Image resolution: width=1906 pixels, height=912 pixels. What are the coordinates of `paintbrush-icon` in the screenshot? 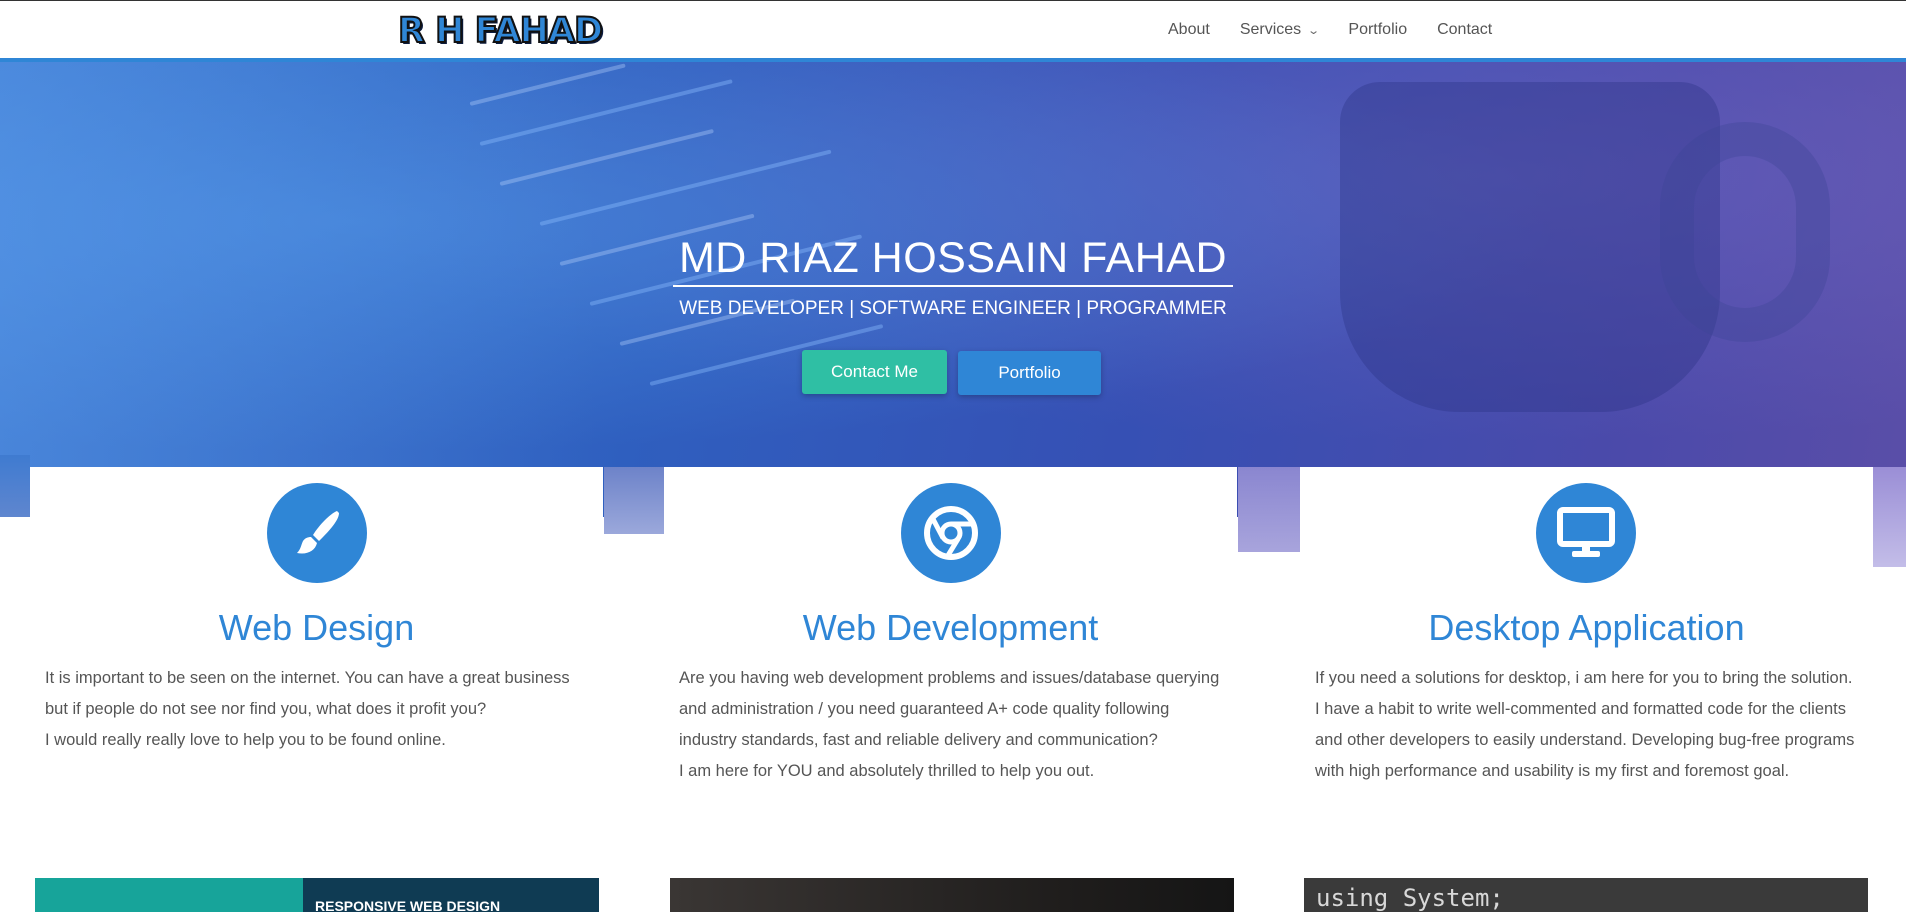 It's located at (317, 533).